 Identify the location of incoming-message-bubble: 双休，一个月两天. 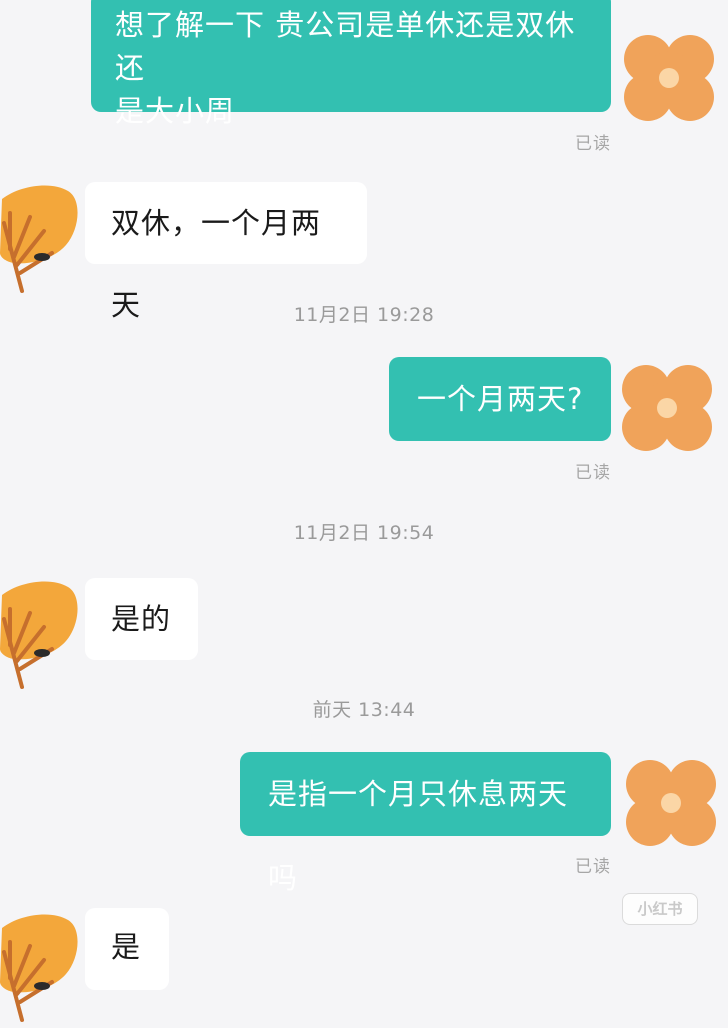
(226, 252).